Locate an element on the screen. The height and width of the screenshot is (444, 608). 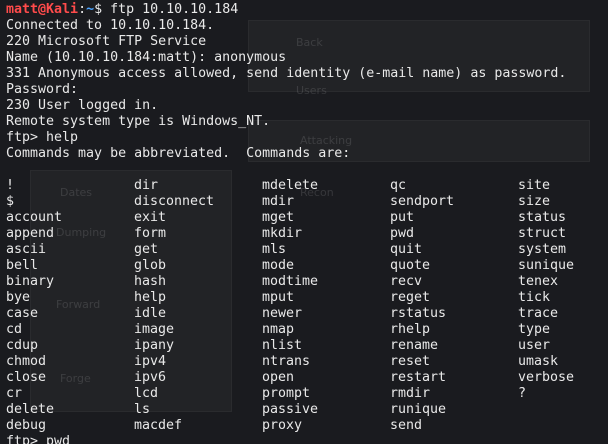
command-name: image is located at coordinates (154, 329).